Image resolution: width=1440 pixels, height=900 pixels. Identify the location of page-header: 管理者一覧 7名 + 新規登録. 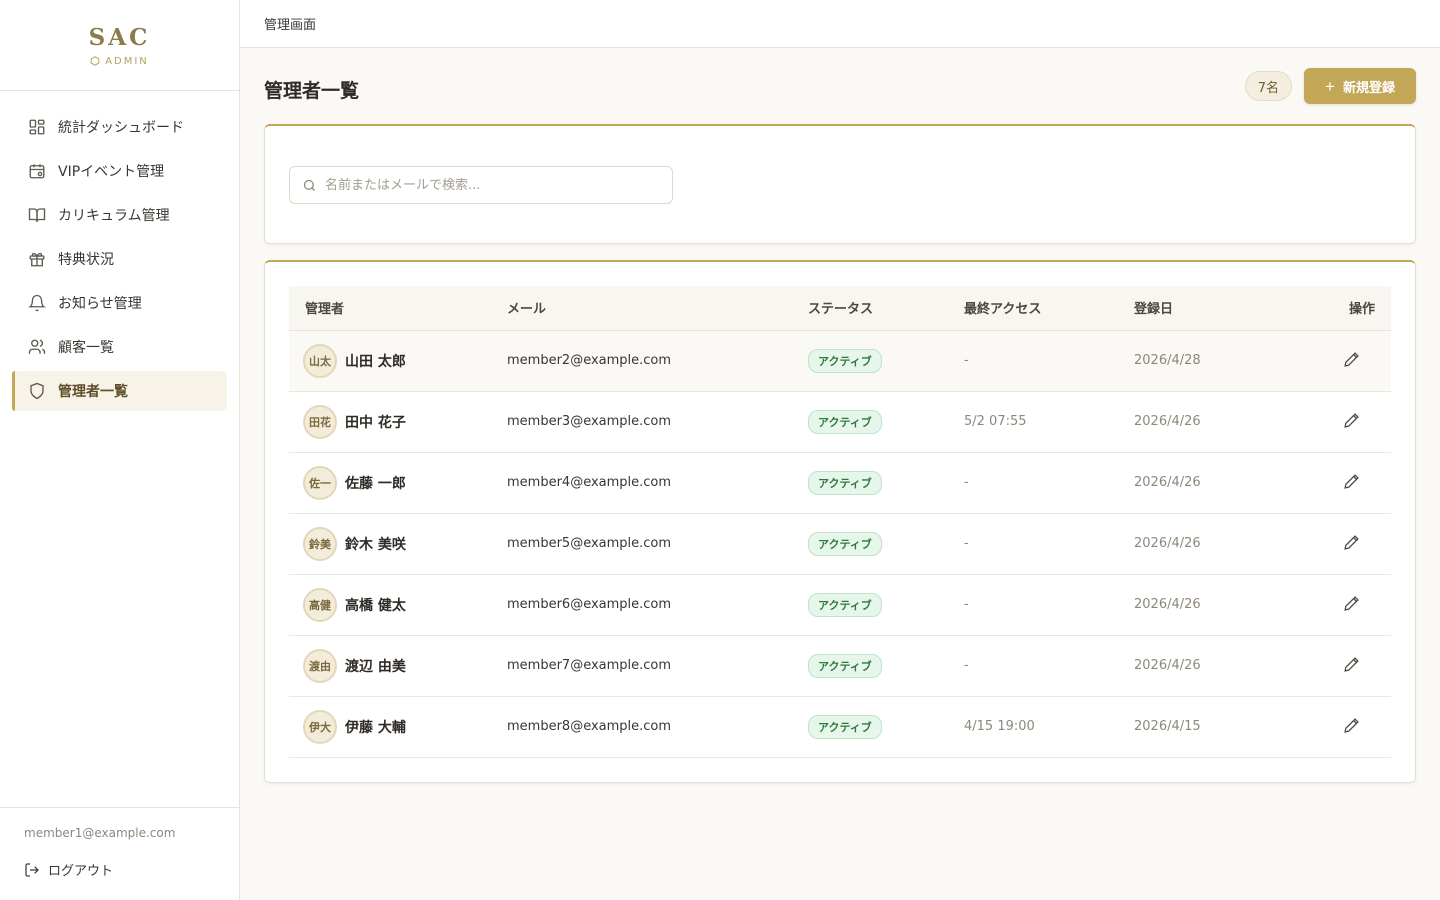
(840, 86).